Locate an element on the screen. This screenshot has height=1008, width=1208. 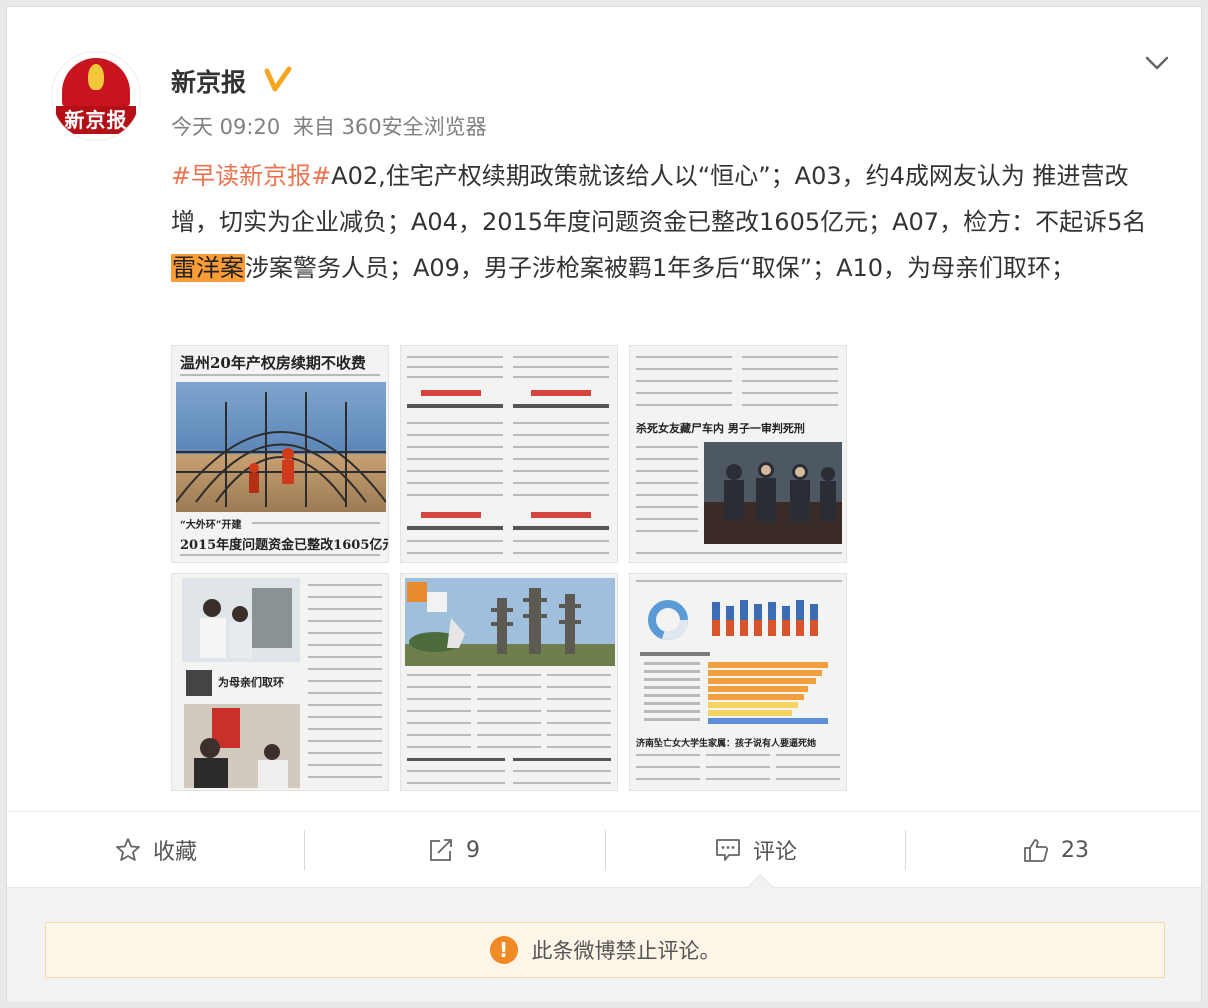
repost-button: 9 is located at coordinates (454, 850).